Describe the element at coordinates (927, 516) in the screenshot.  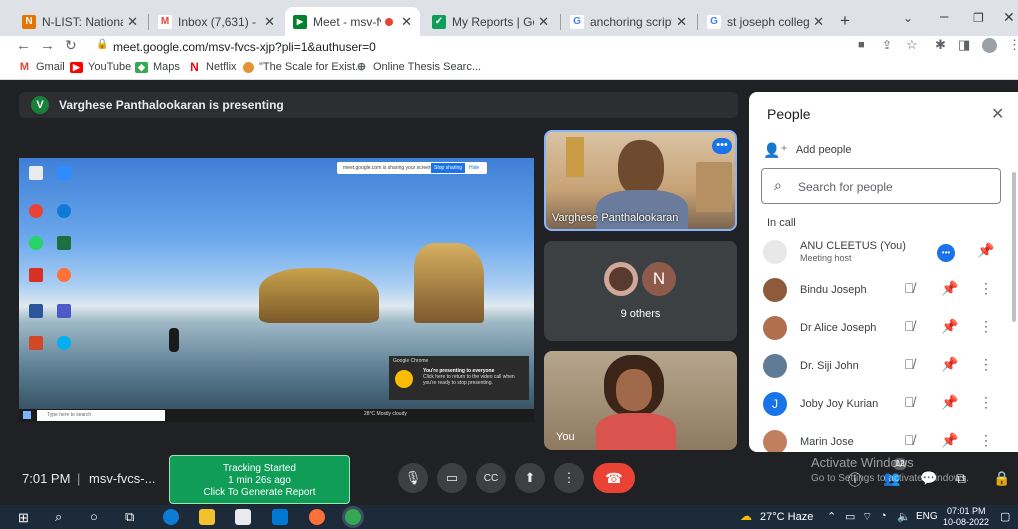
I see `input-language: ENG` at that location.